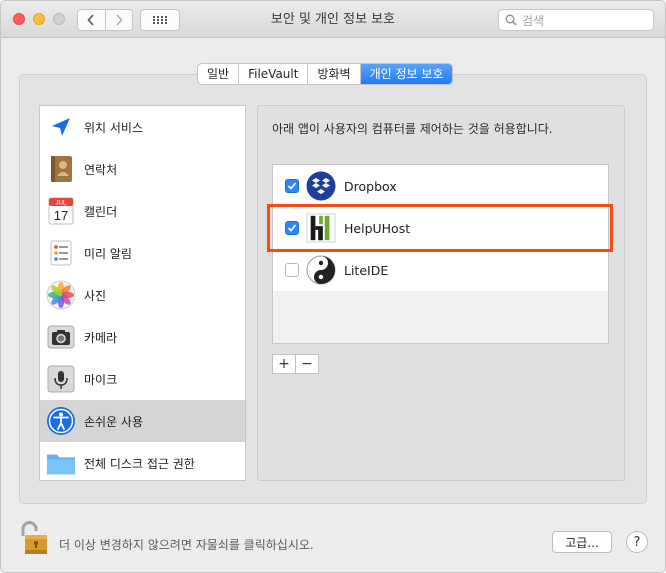 The height and width of the screenshot is (573, 666). I want to click on app-row-helpuhost: HelpUHost, so click(440, 228).